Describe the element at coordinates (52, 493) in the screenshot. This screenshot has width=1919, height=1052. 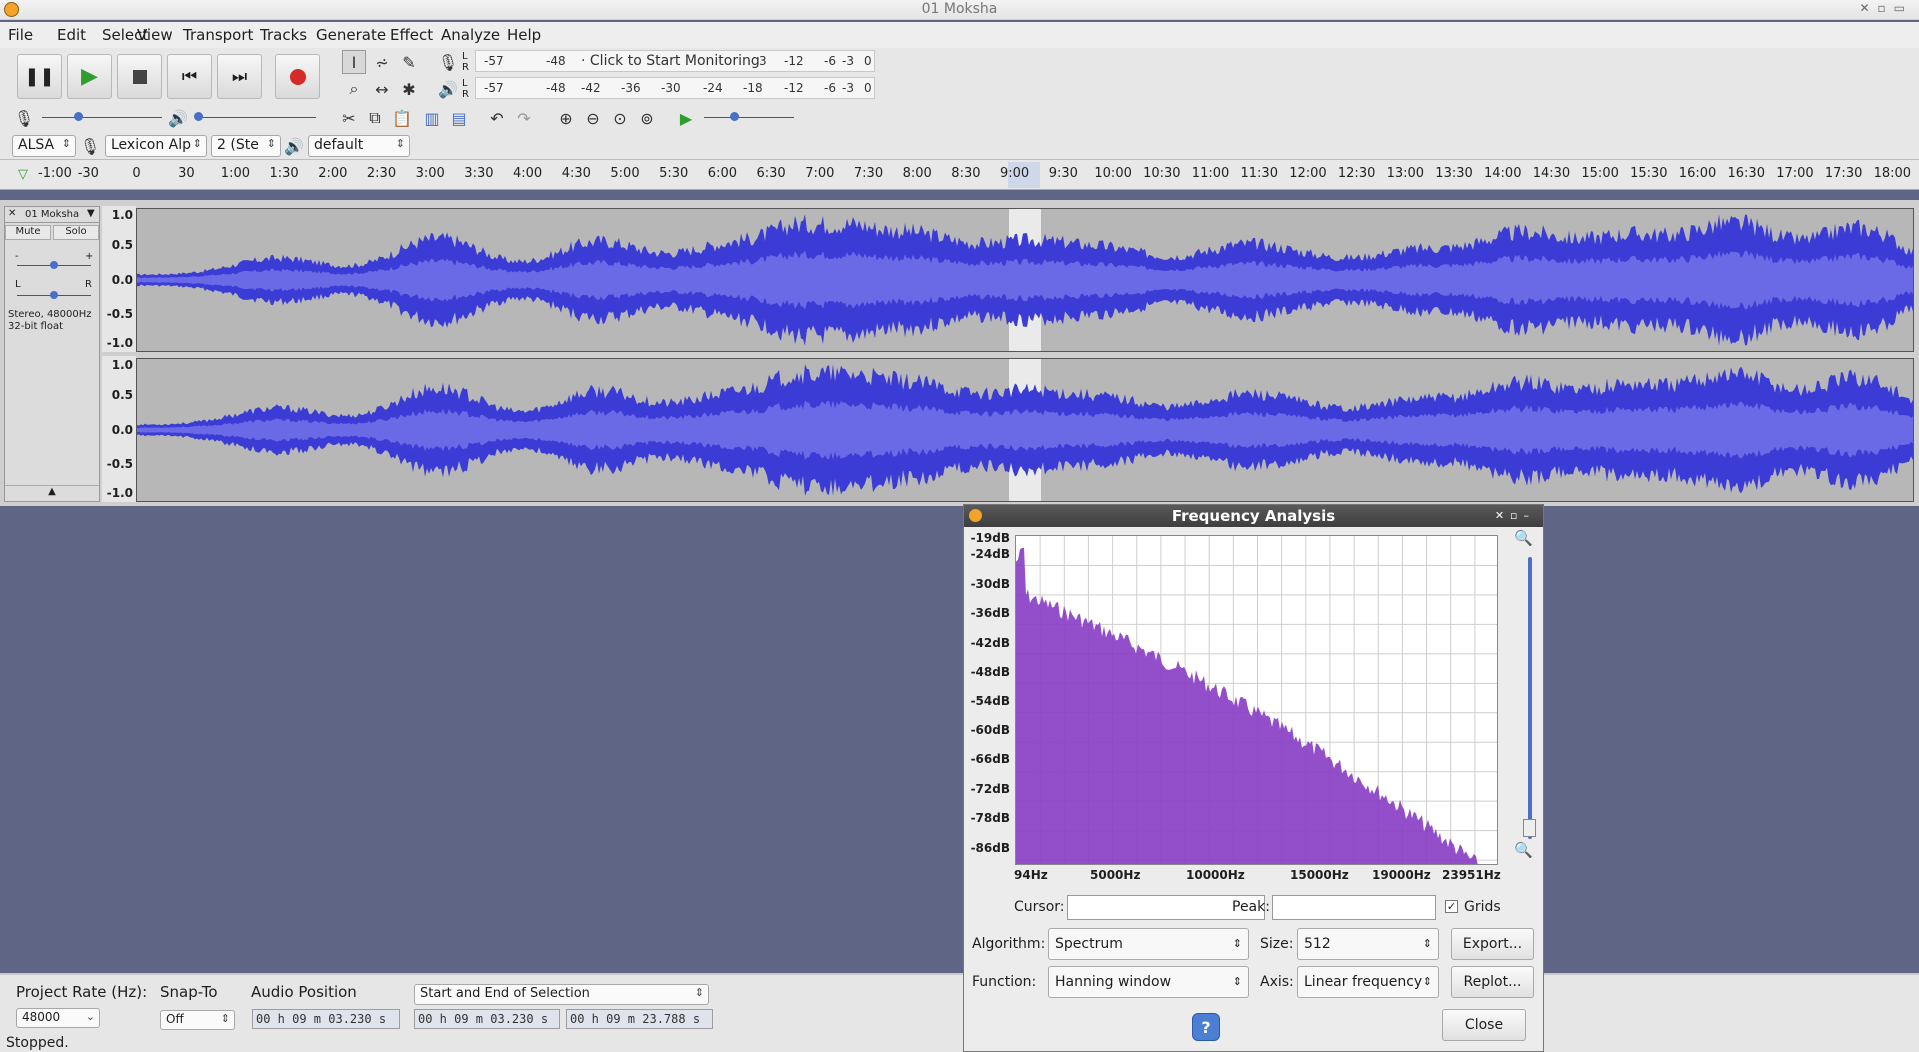
I see `collapse-track-icon: ▲` at that location.